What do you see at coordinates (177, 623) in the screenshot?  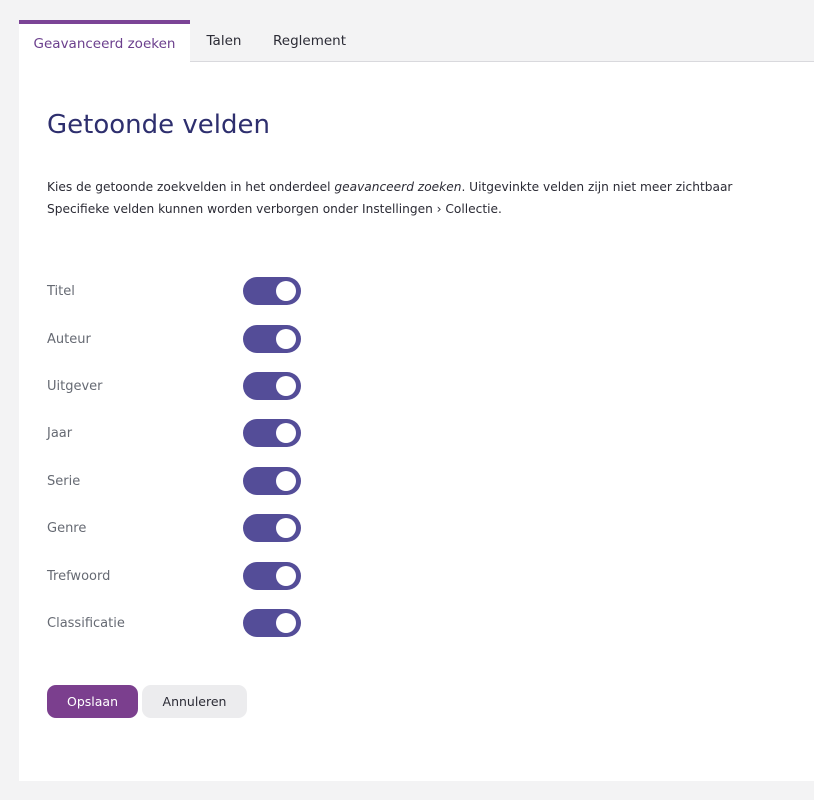 I see `field-row-classificatie: Classificatie` at bounding box center [177, 623].